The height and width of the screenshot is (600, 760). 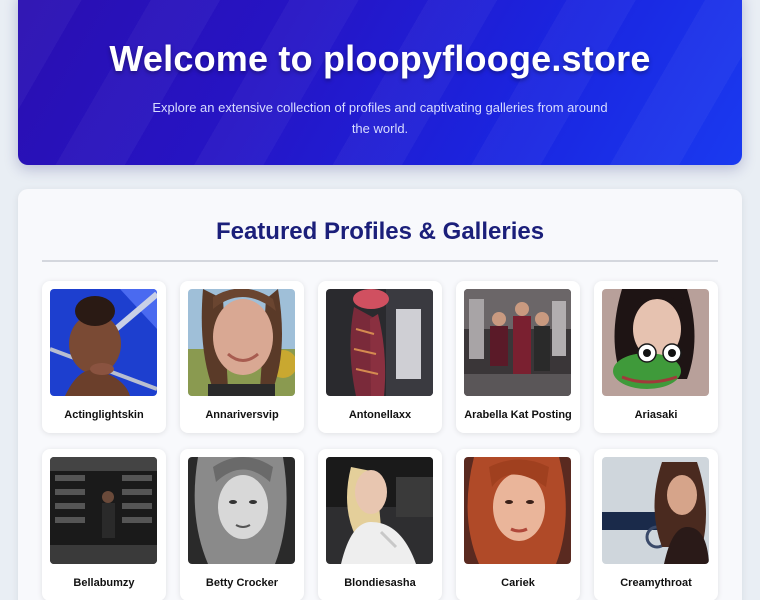 I want to click on profile-card: Cariek, so click(x=518, y=524).